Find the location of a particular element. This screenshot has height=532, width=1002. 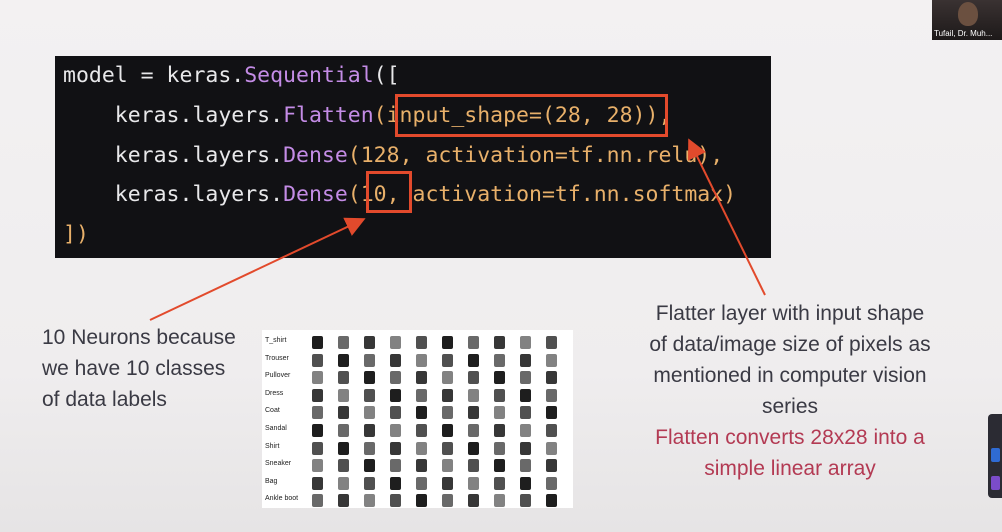

side-toolbar-widget is located at coordinates (995, 456).